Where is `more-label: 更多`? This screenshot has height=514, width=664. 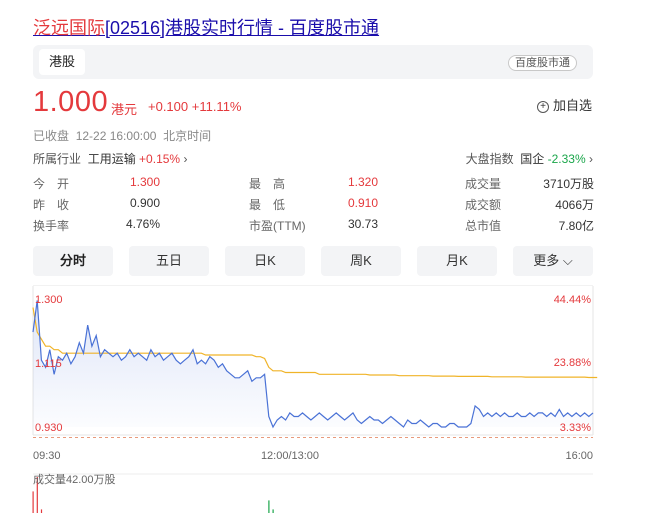 more-label: 更多 is located at coordinates (546, 260).